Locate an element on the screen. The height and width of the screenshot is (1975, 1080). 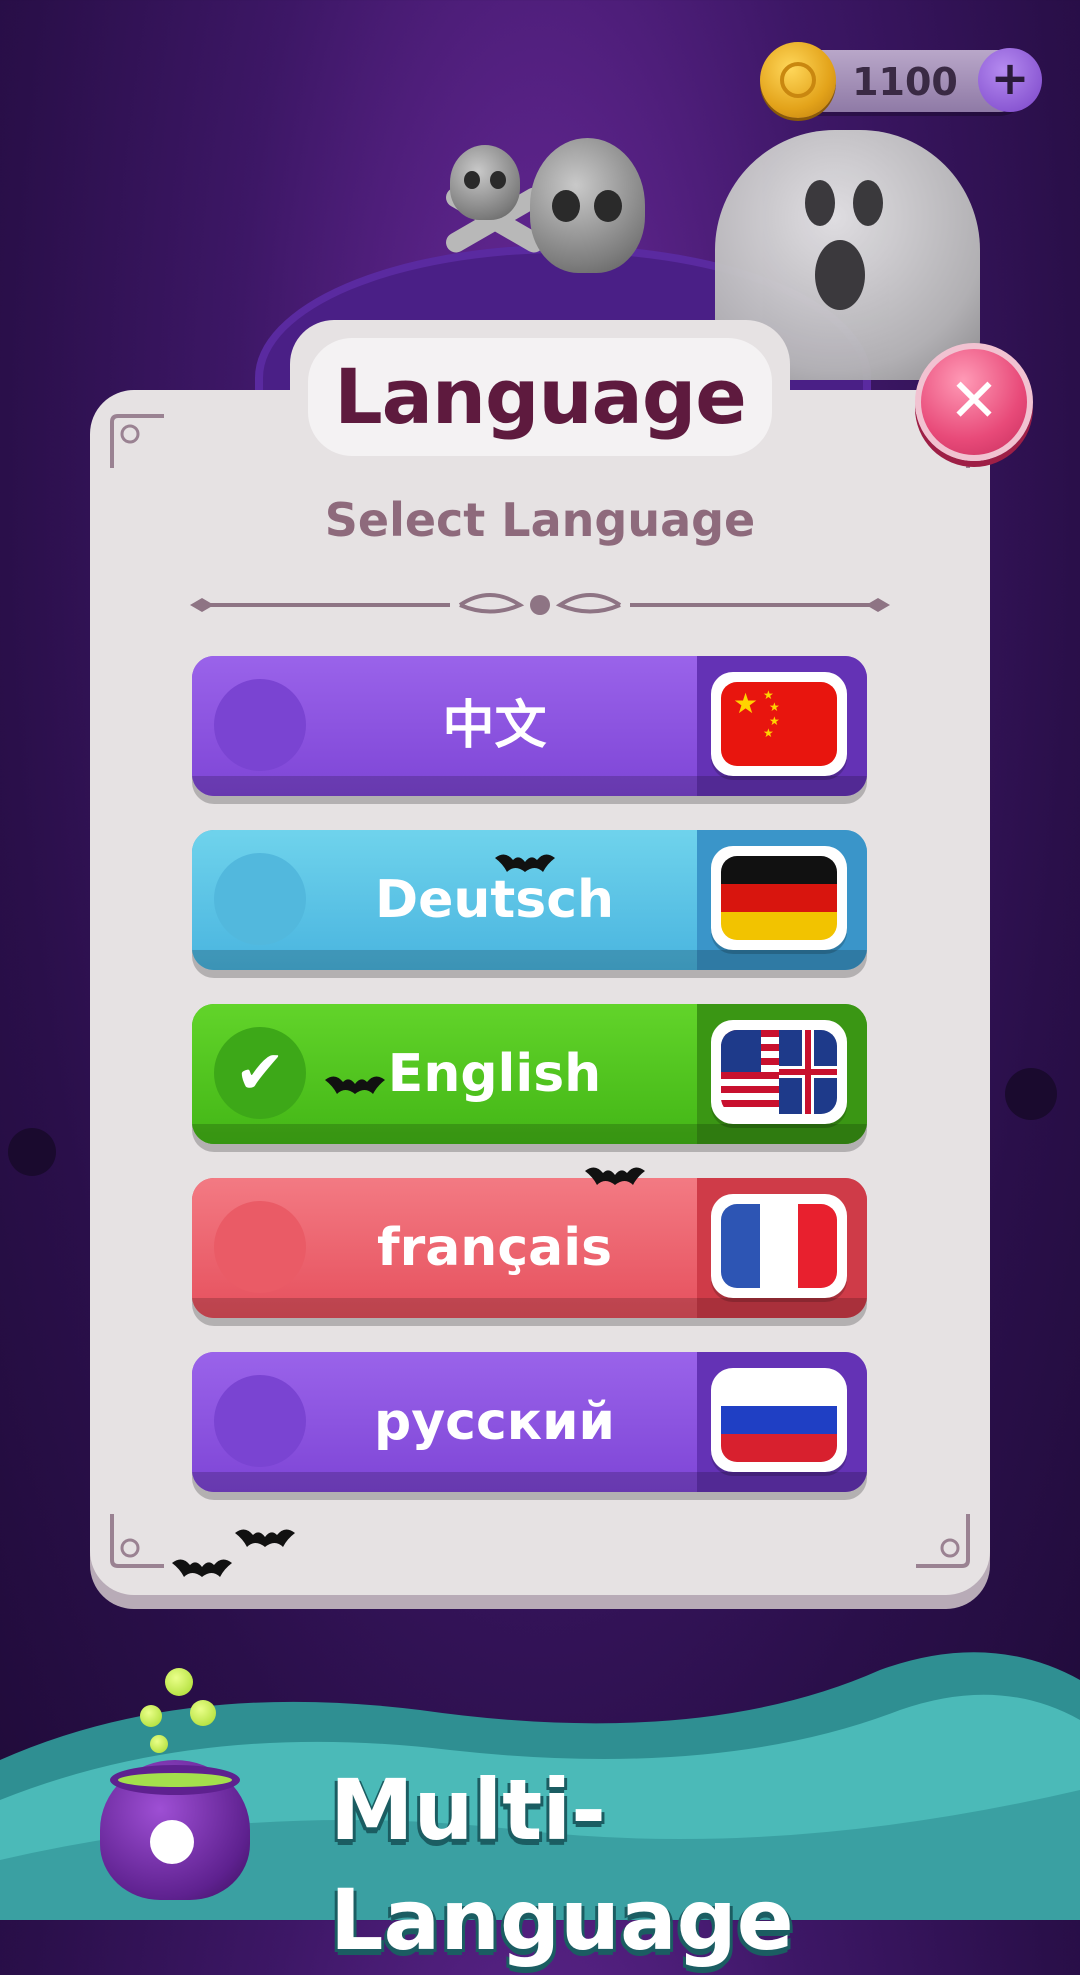
dialog-subtitle: Select Language is located at coordinates (540, 520).